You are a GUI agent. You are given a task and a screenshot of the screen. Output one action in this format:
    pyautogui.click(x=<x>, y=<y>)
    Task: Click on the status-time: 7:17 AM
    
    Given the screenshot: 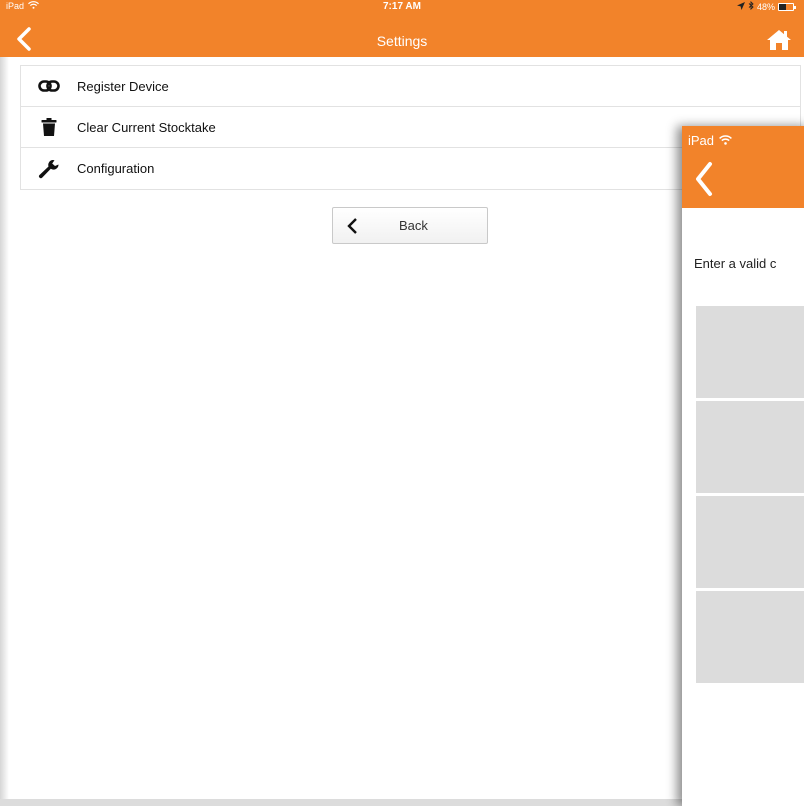 What is the action you would take?
    pyautogui.click(x=402, y=6)
    